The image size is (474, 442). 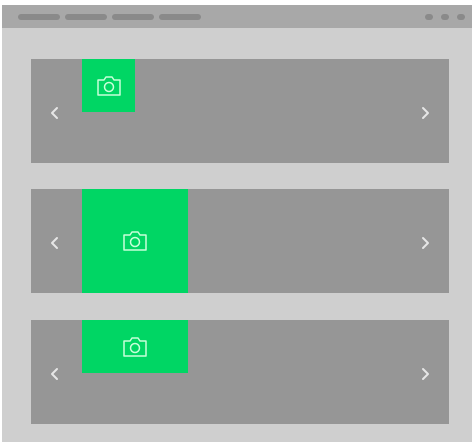 What do you see at coordinates (237, 16) in the screenshot?
I see `title-bar` at bounding box center [237, 16].